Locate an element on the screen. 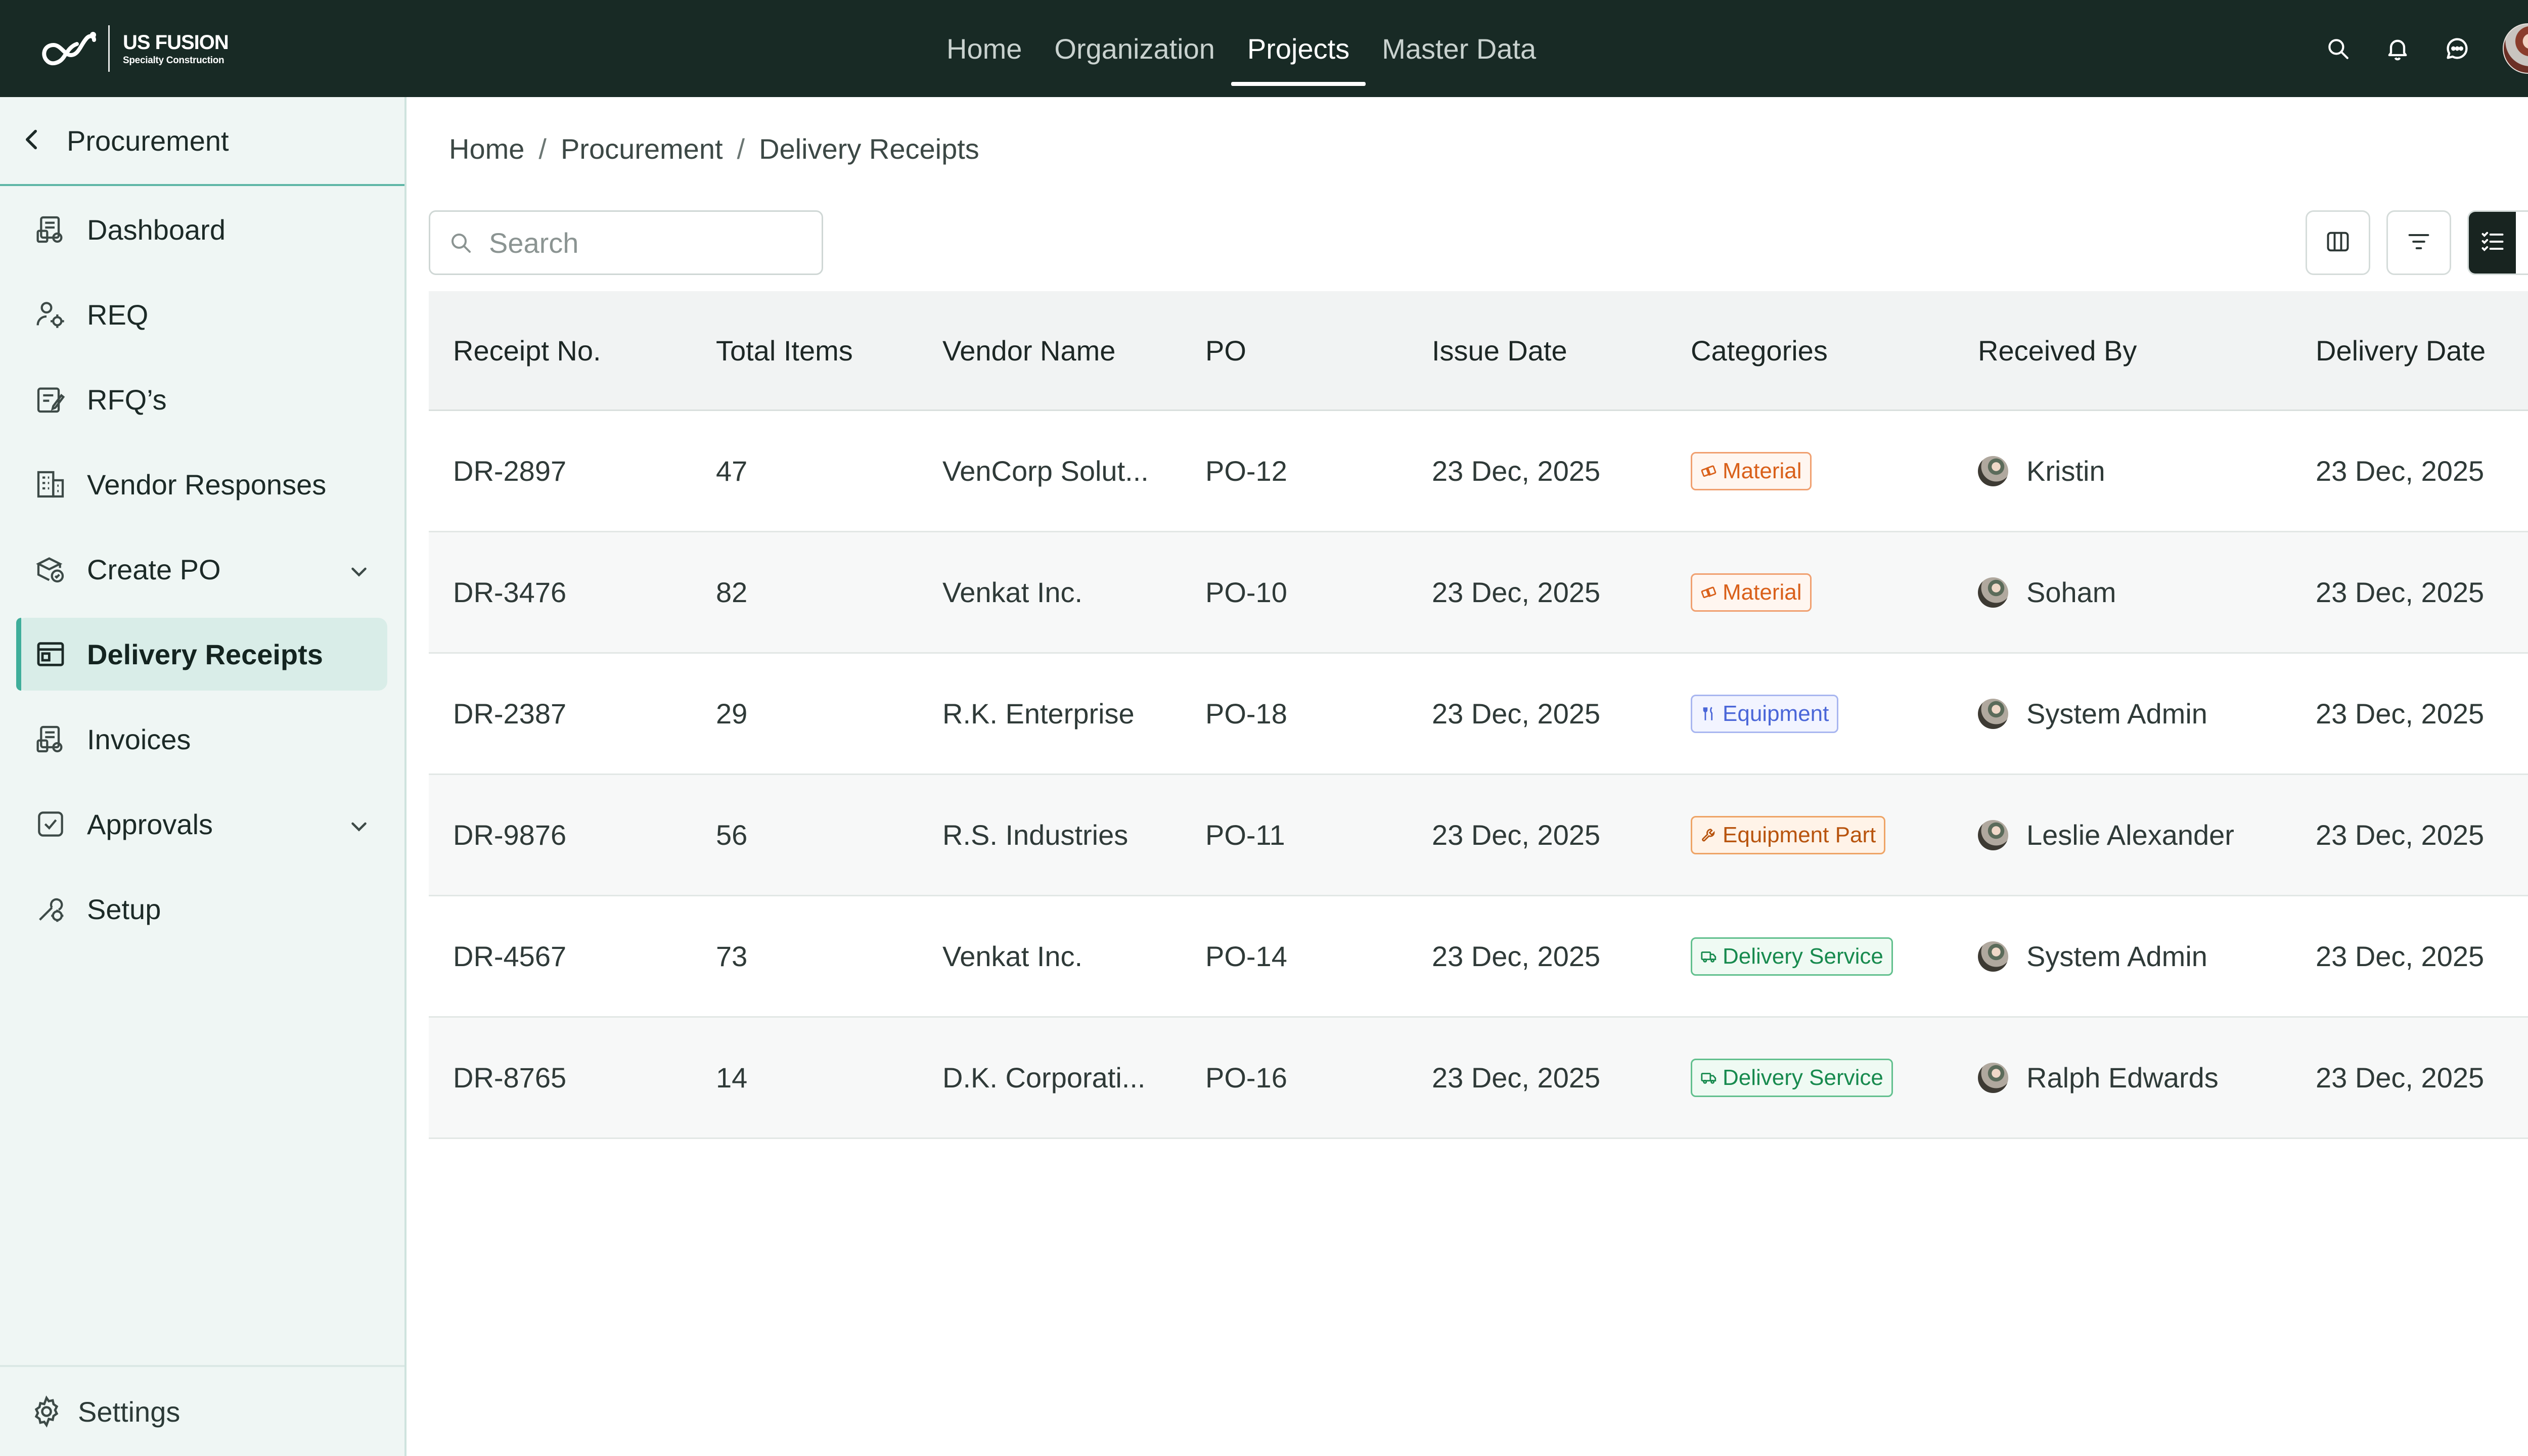  nav-home: Home is located at coordinates (984, 48).